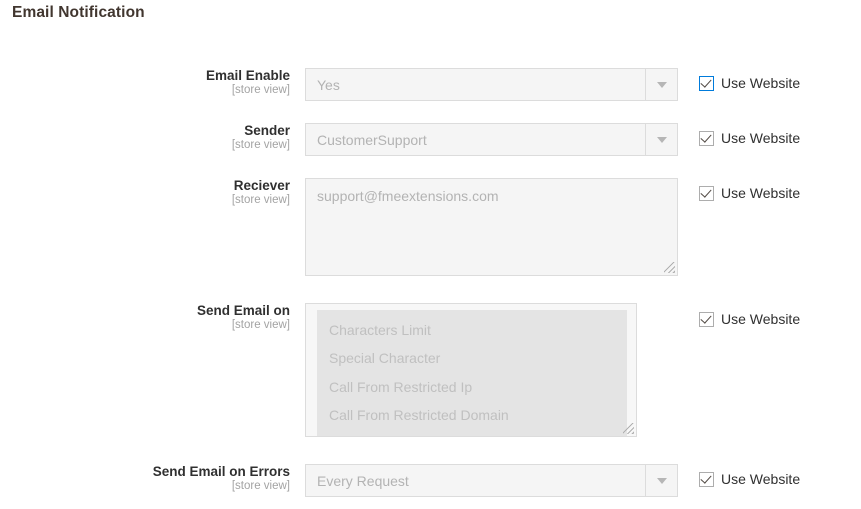  I want to click on field-label-sender: Sender [store view], so click(145, 137).